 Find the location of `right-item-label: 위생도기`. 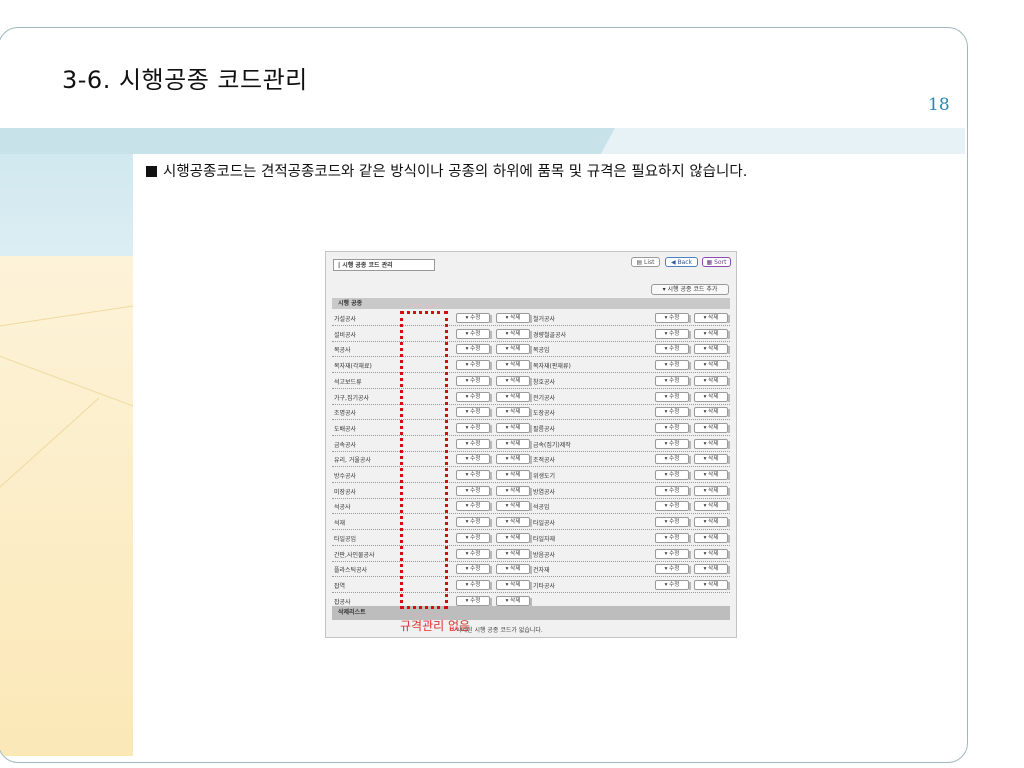

right-item-label: 위생도기 is located at coordinates (544, 476).